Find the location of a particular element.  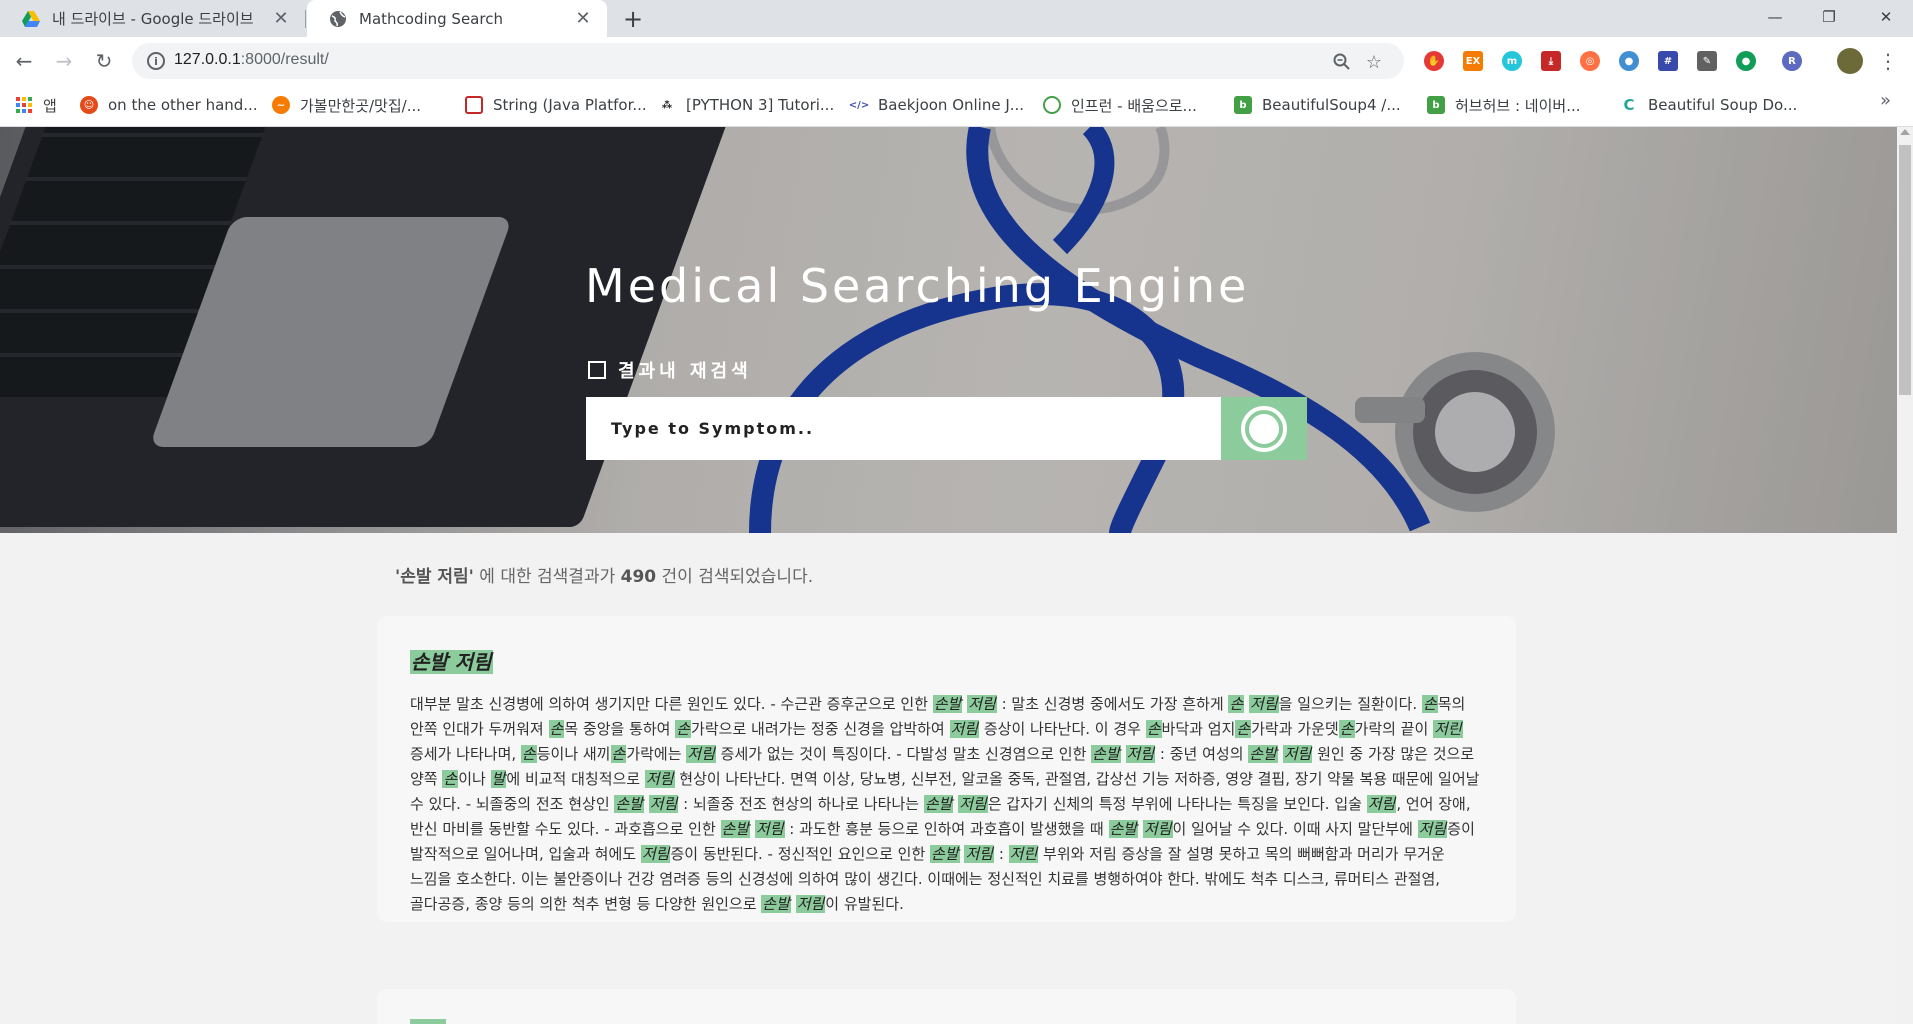

ex-extension-icon: EX is located at coordinates (1473, 61).